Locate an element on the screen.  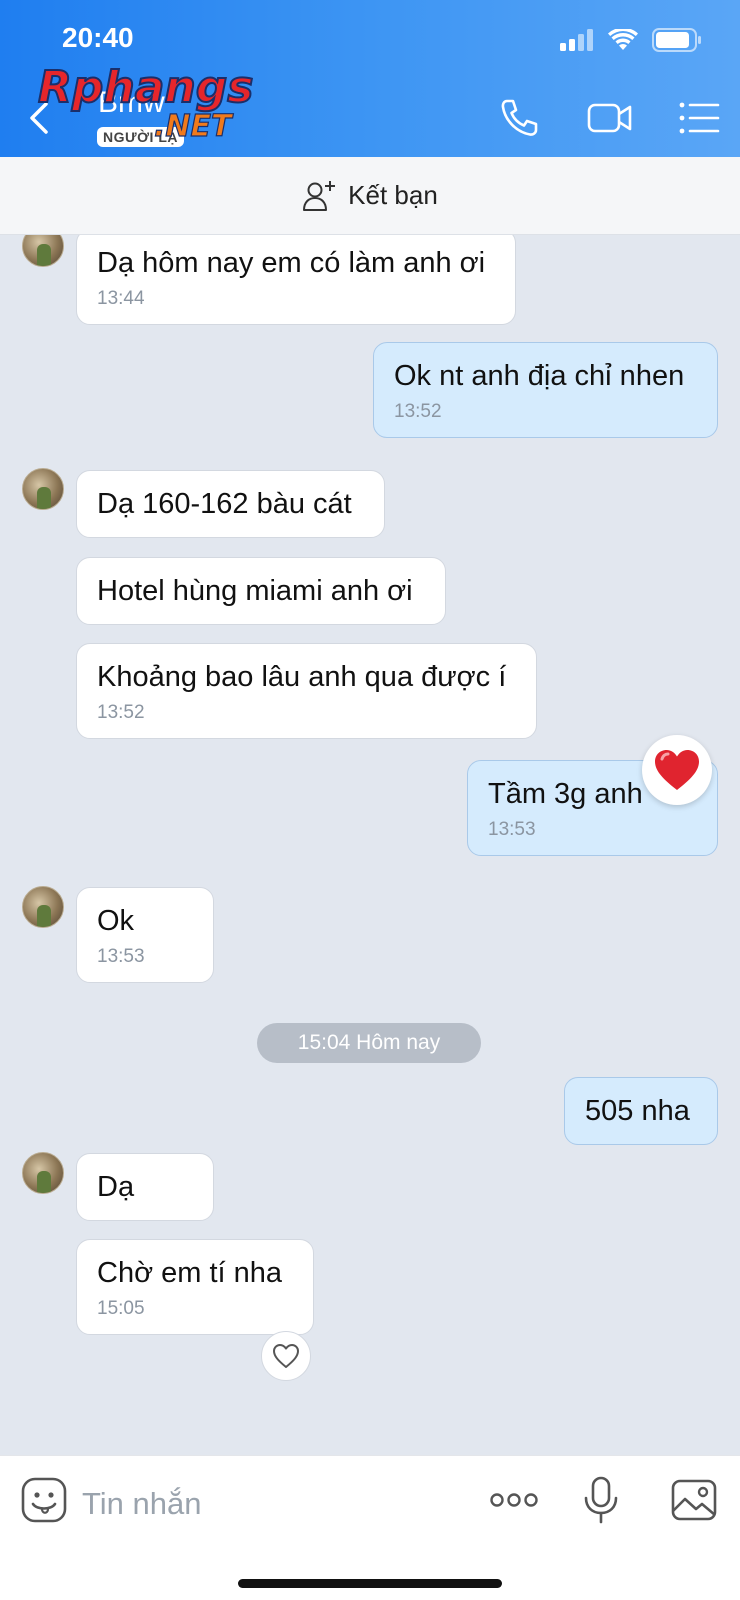
status-icons is located at coordinates (631, 40).